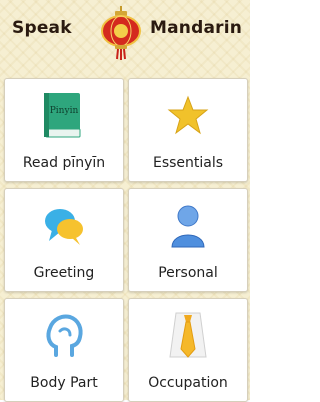 The height and width of the screenshot is (402, 320). I want to click on chat-bubbles-icon, so click(64, 227).